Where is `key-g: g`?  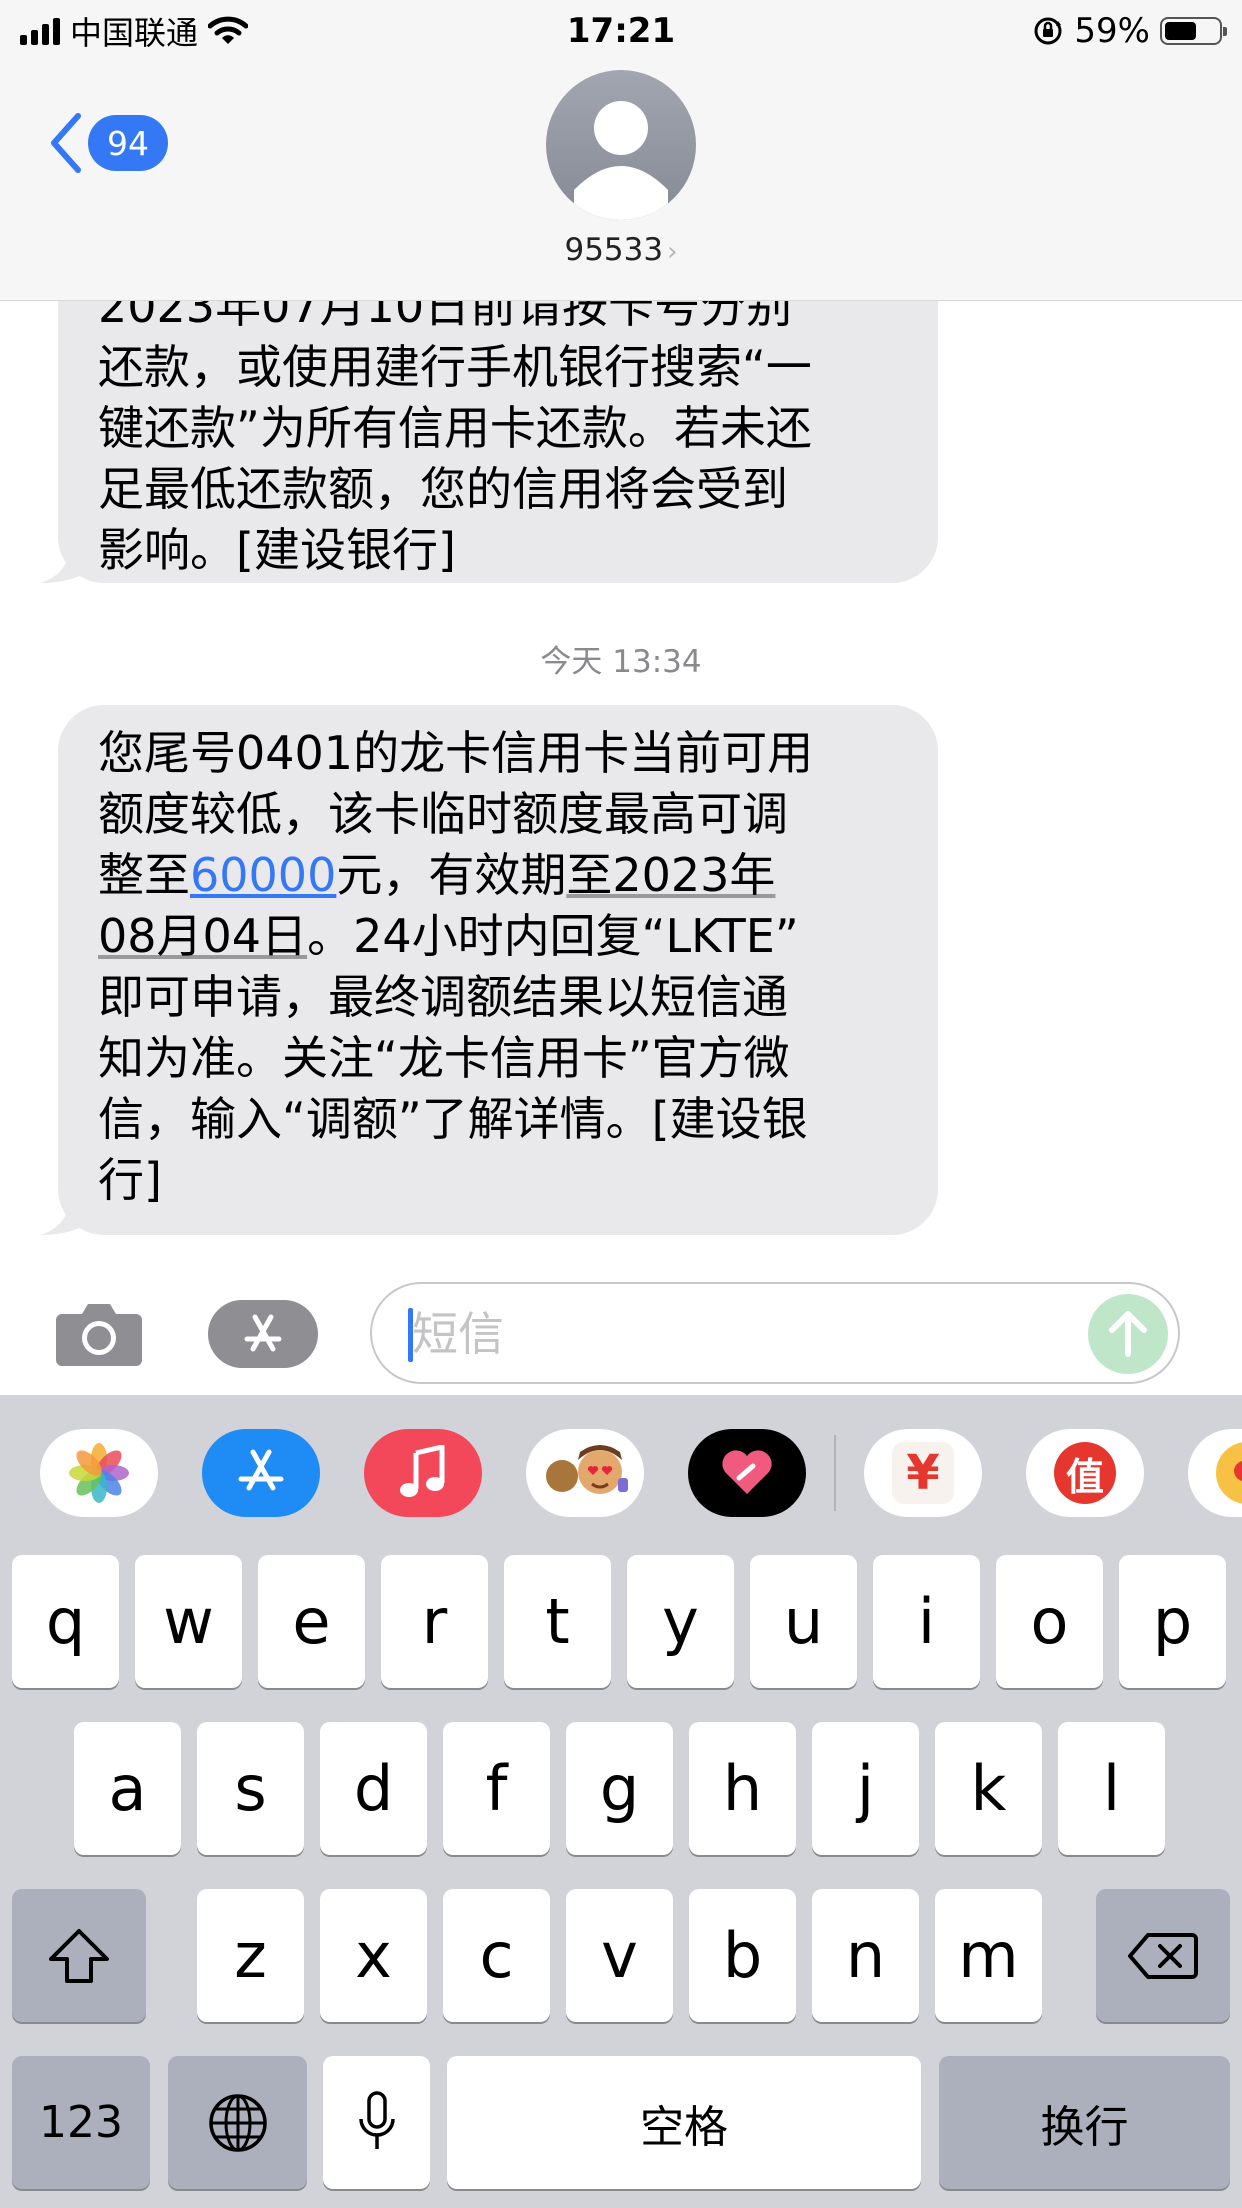
key-g: g is located at coordinates (619, 1788).